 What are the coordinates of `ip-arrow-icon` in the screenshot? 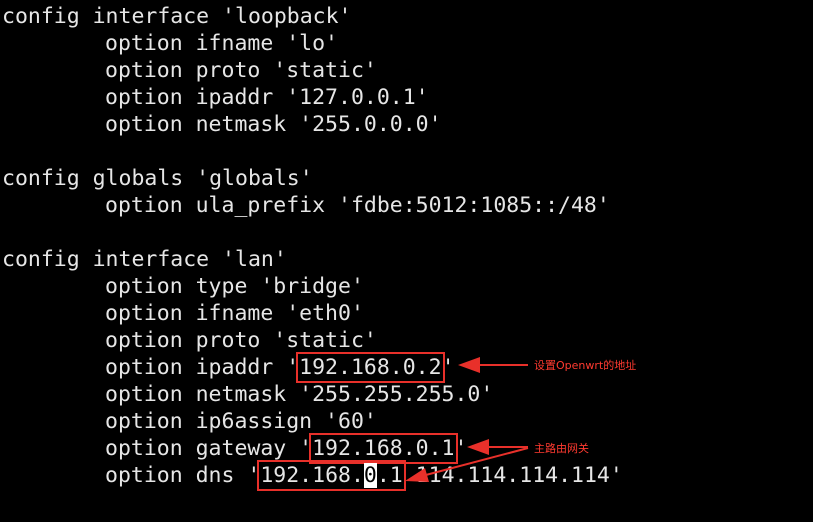 It's located at (493, 365).